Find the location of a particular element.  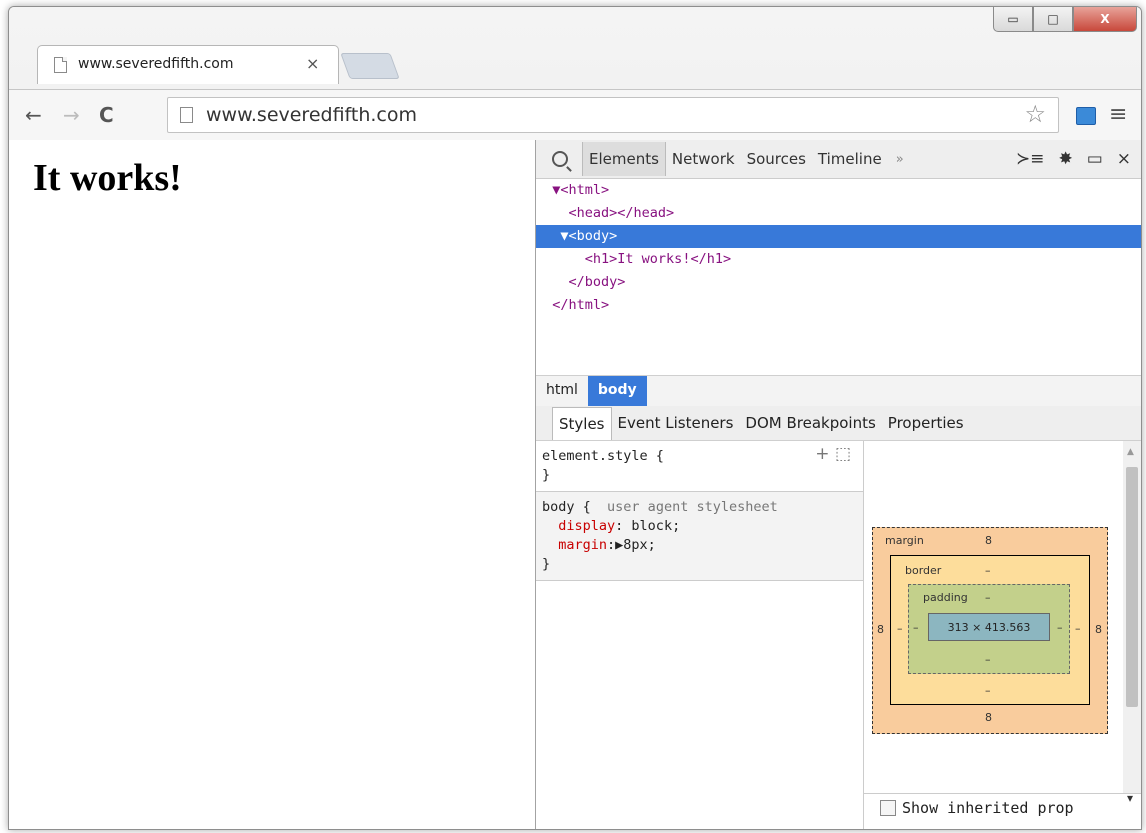

window-controls: ▭ □ X is located at coordinates (1065, 20).